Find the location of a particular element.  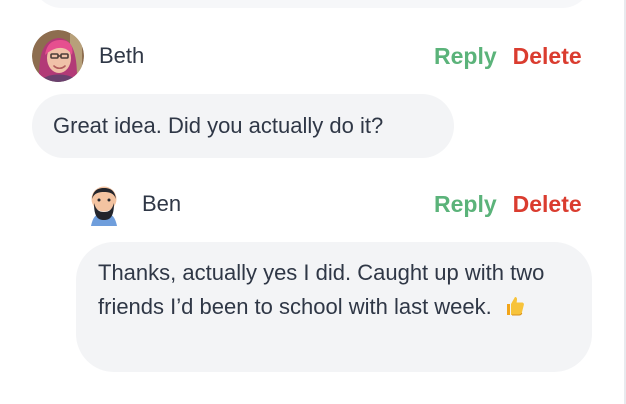

comment-actions-beth: Reply Delete is located at coordinates (508, 56).